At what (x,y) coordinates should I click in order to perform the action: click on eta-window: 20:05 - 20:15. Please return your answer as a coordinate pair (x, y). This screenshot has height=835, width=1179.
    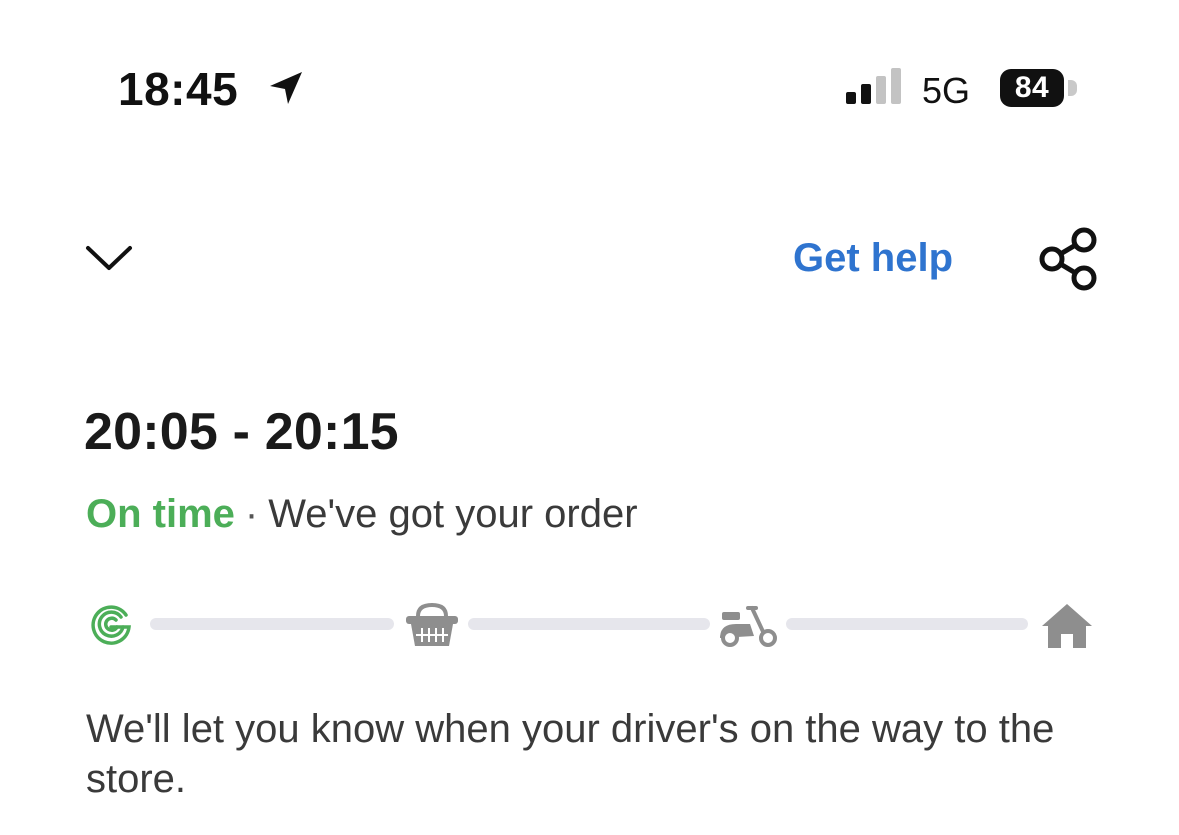
    Looking at the image, I should click on (241, 432).